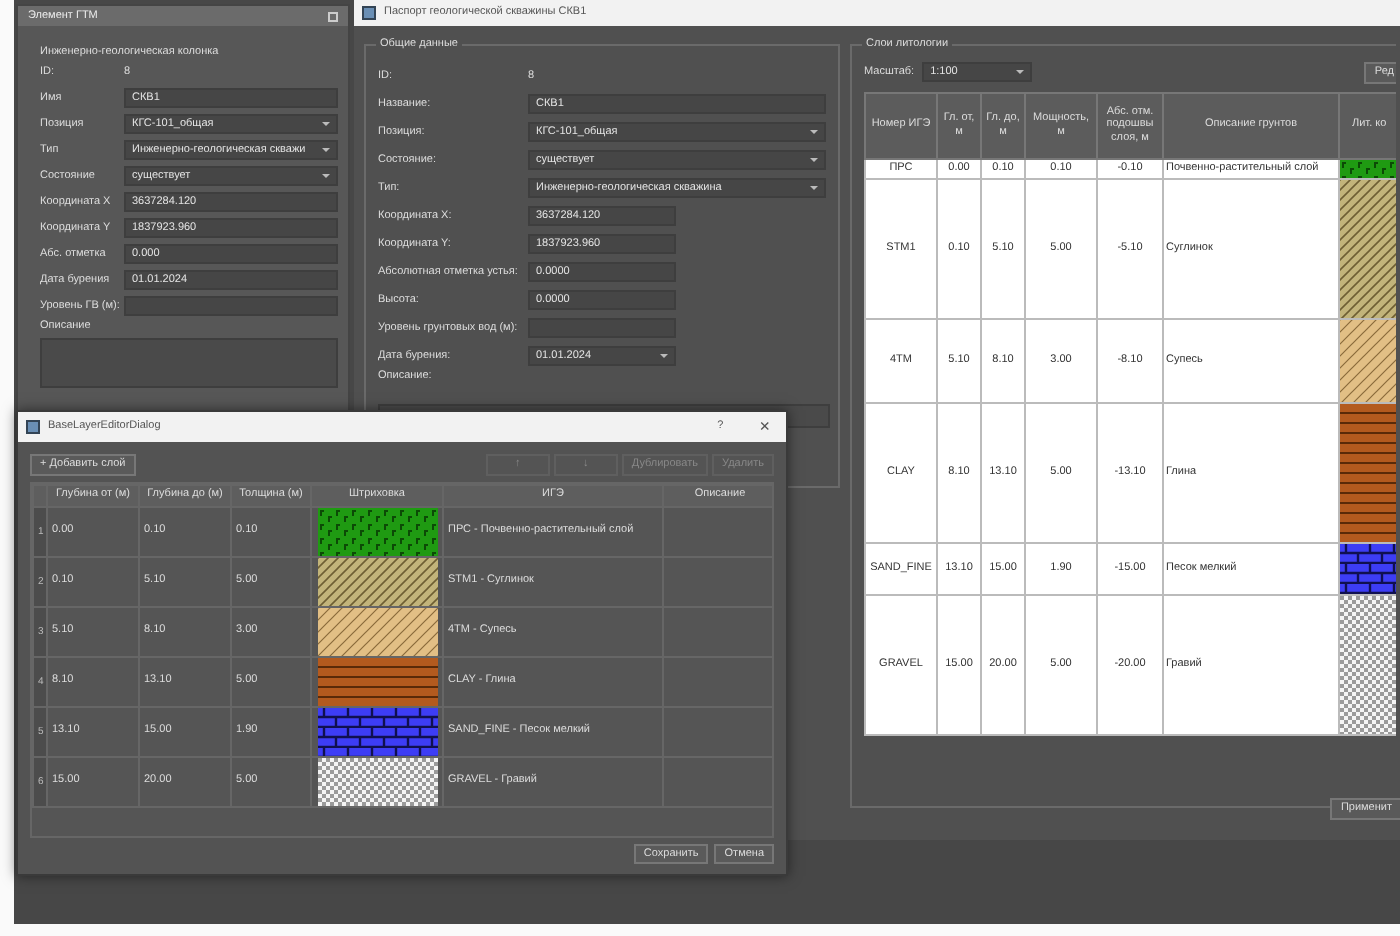 The image size is (1400, 936). Describe the element at coordinates (333, 16) in the screenshot. I see `float-icon` at that location.